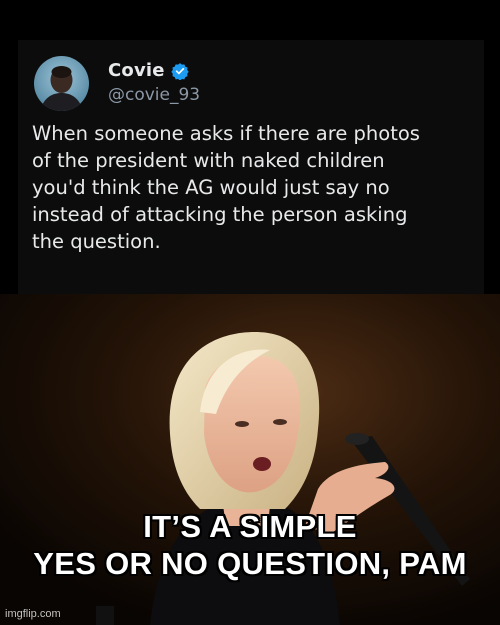 This screenshot has height=625, width=500. I want to click on verified-badge-icon, so click(179, 71).